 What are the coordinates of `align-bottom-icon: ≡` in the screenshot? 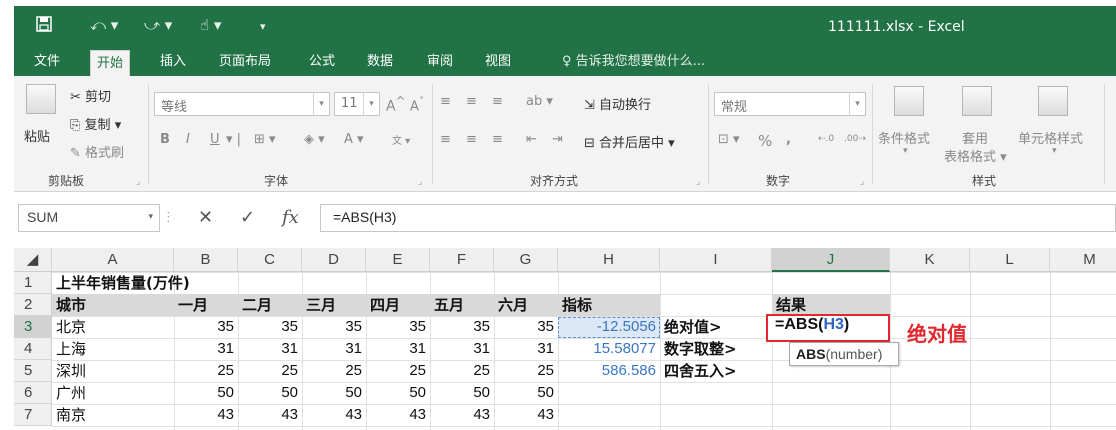 It's located at (497, 101).